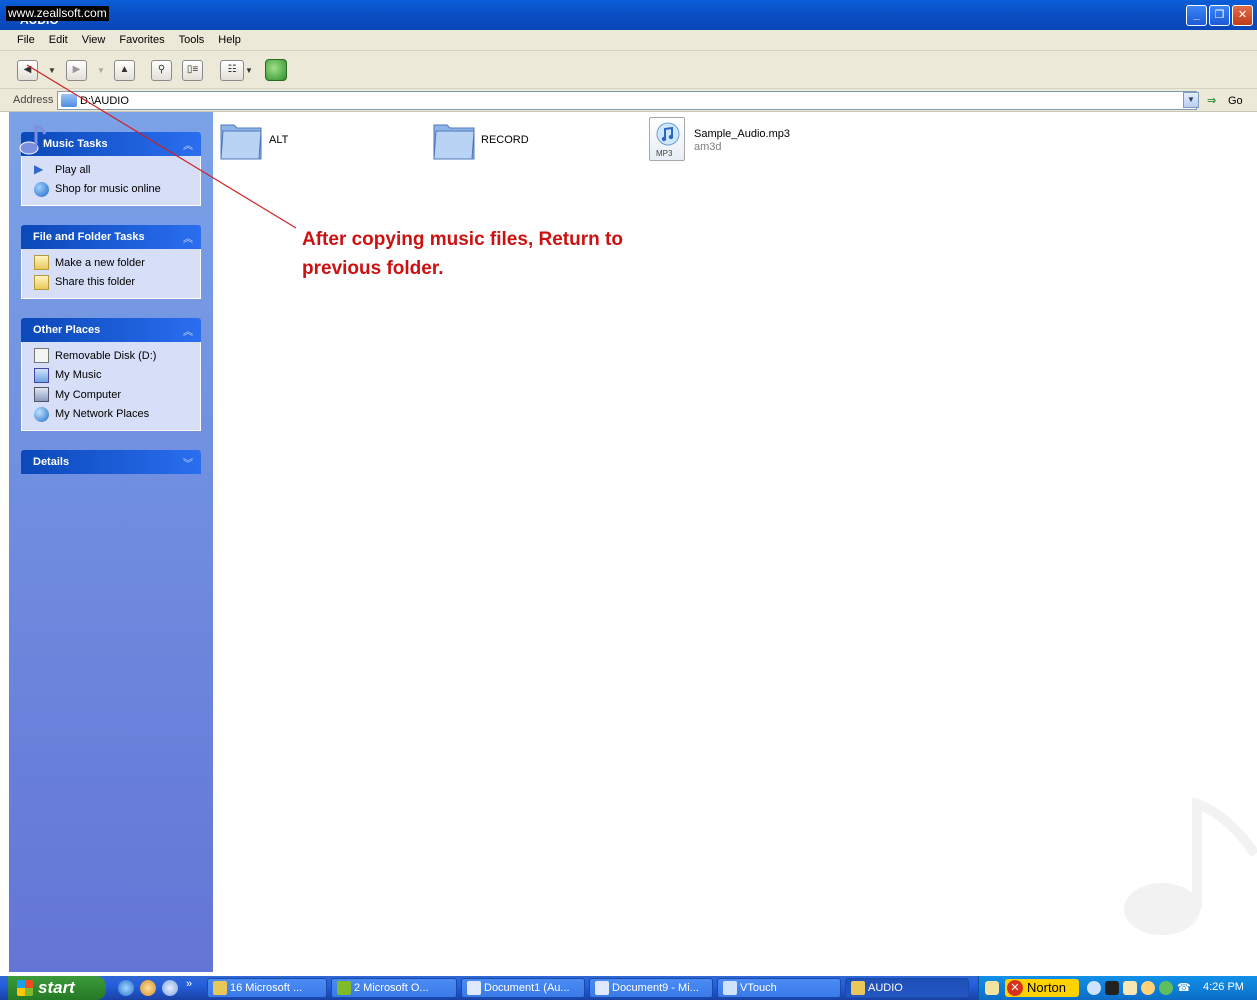  I want to click on share-folder-link: Share this folder, so click(117, 283).